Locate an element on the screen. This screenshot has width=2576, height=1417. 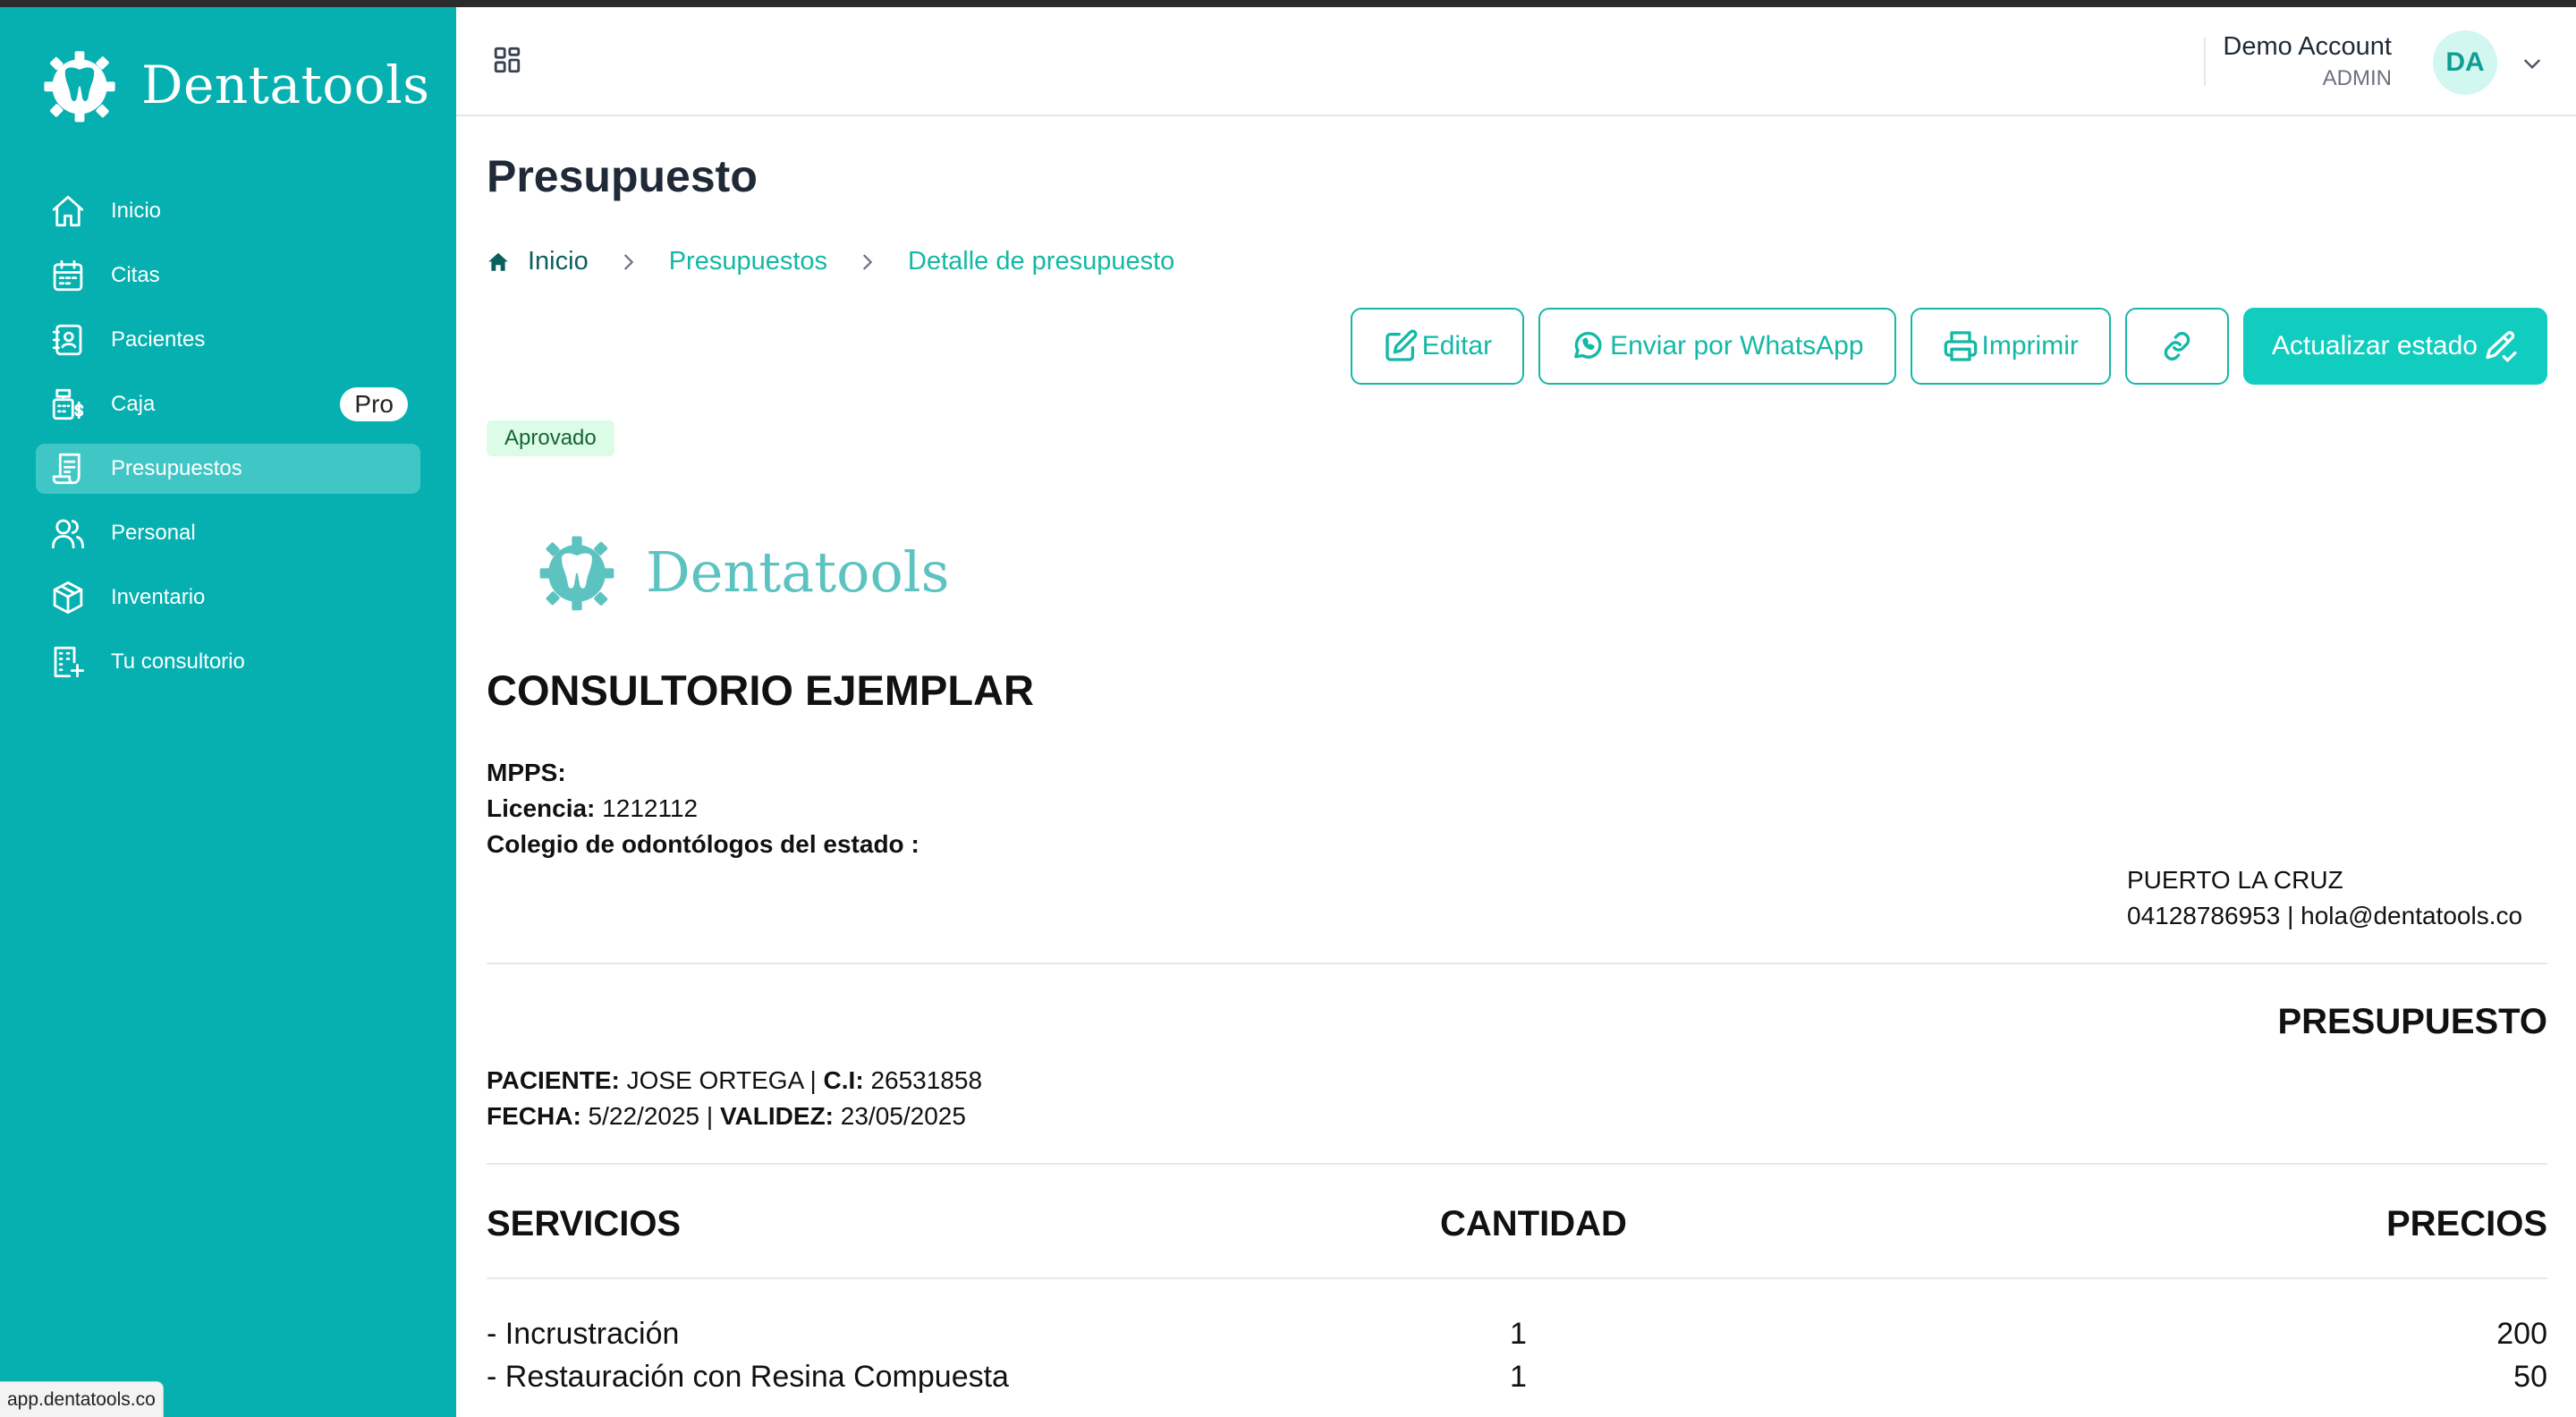
copy-link-button is located at coordinates (2176, 347).